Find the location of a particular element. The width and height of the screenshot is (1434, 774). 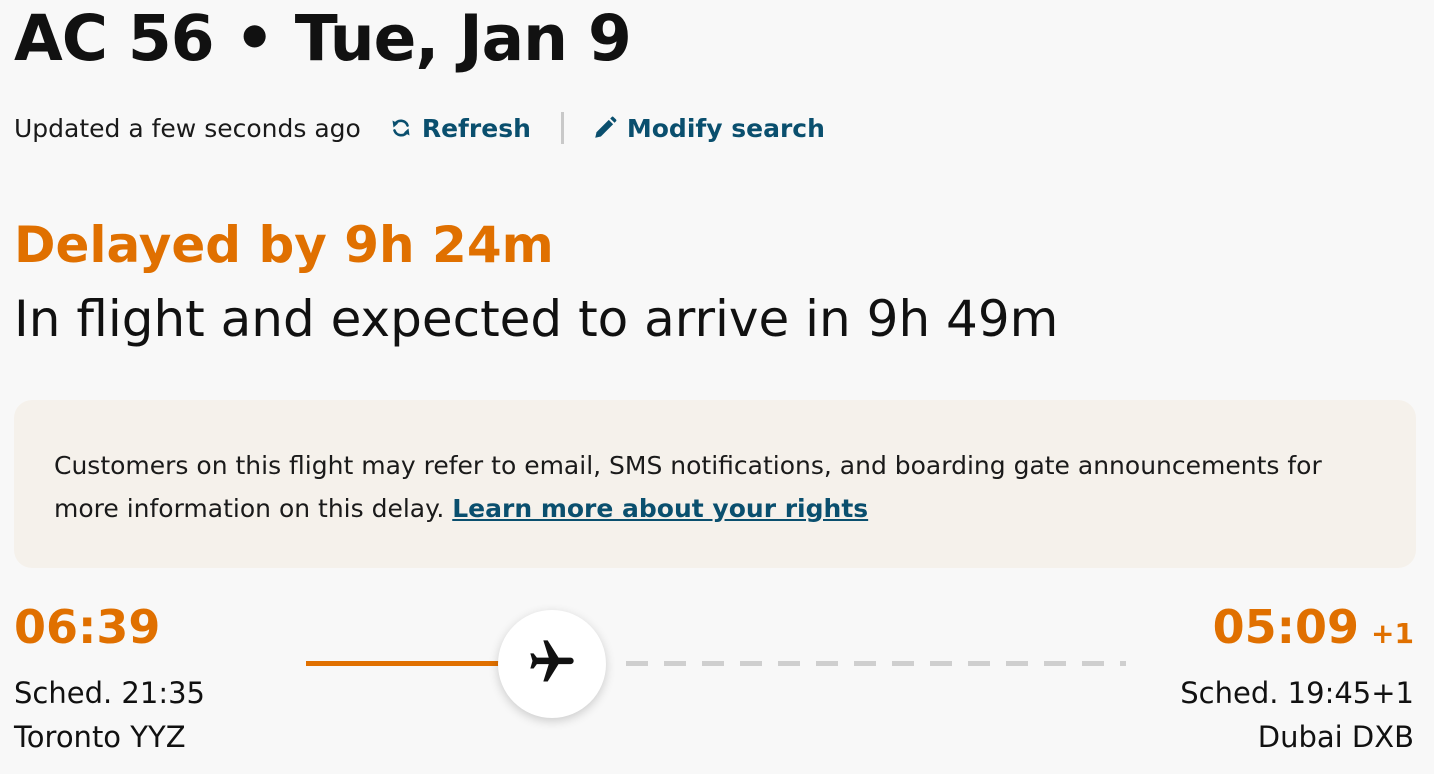

flight-progress-remaining is located at coordinates (876, 663).